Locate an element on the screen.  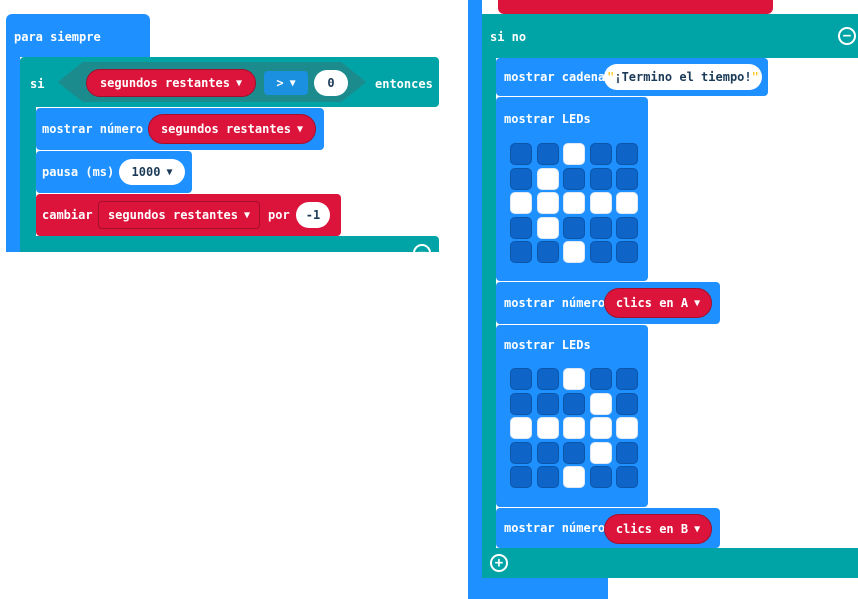
show-number-label-a: mostrar número is located at coordinates (555, 303).